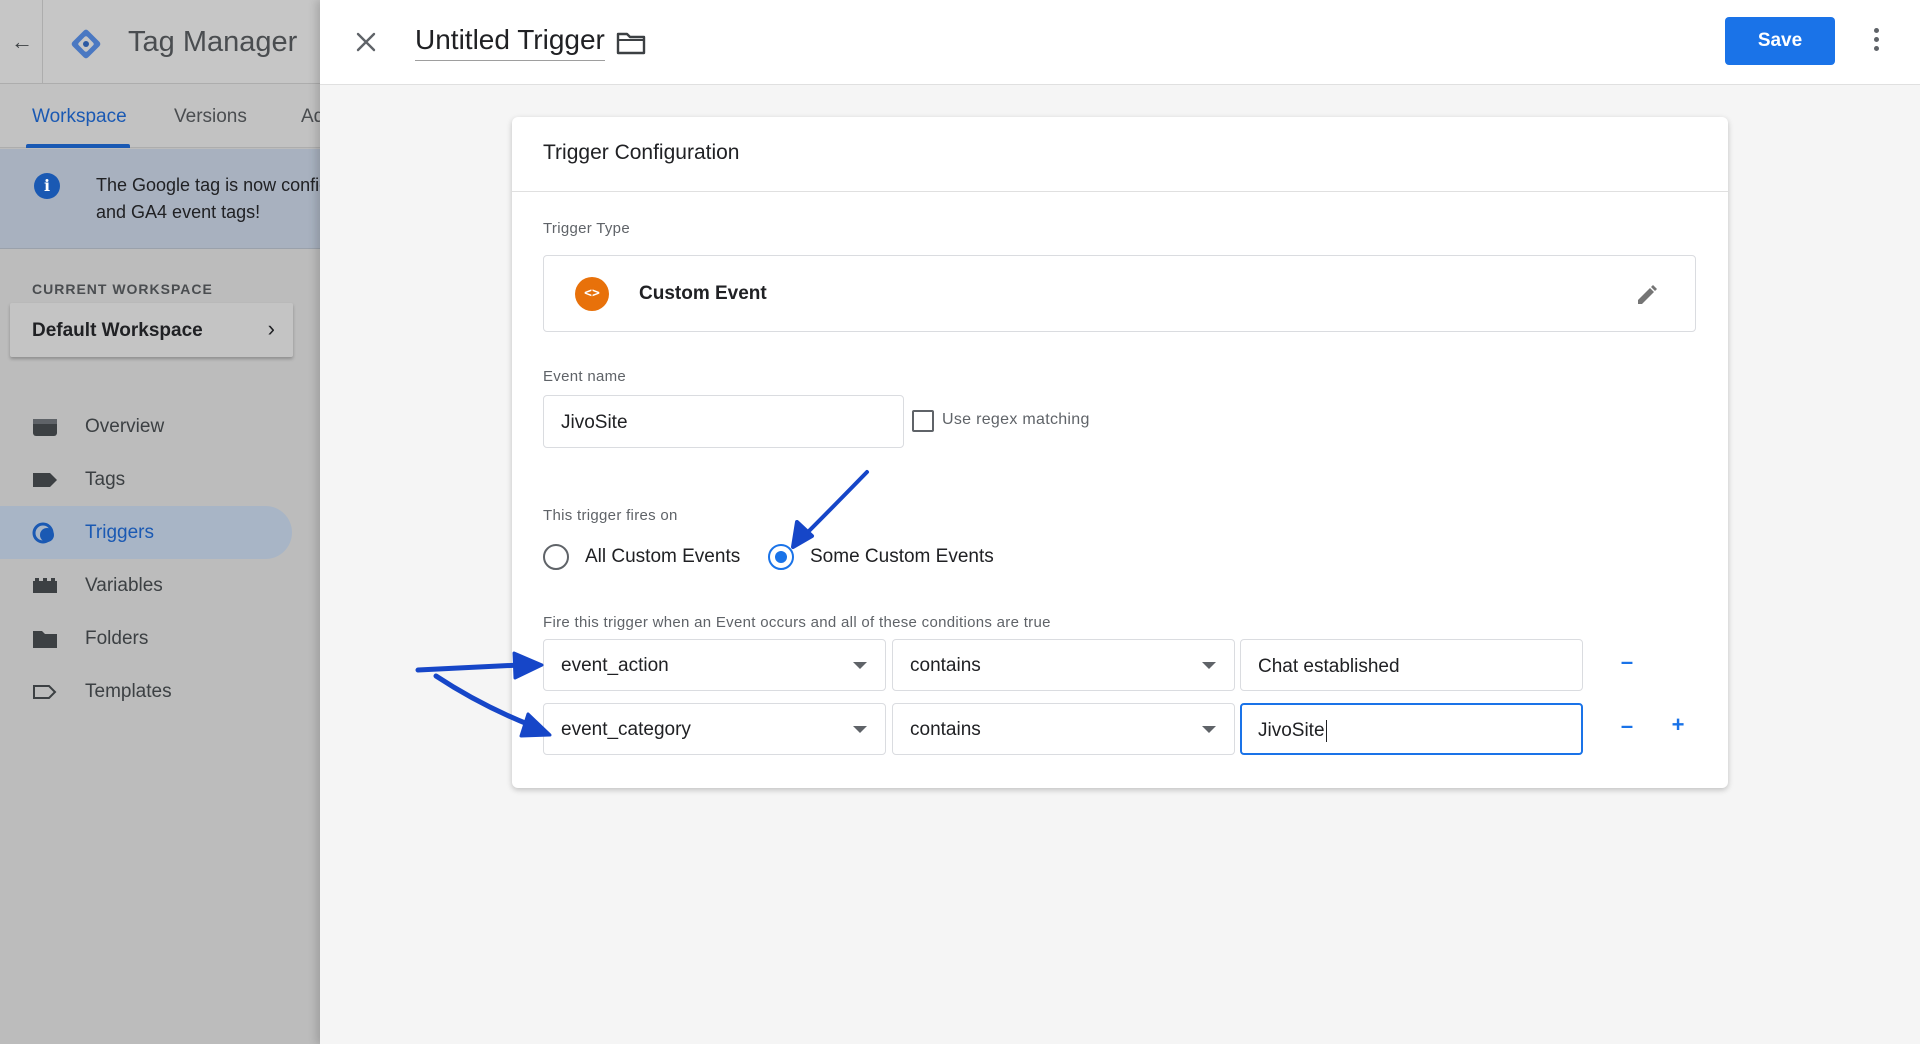 The image size is (1920, 1044). I want to click on more-vert-icon, so click(1876, 42).